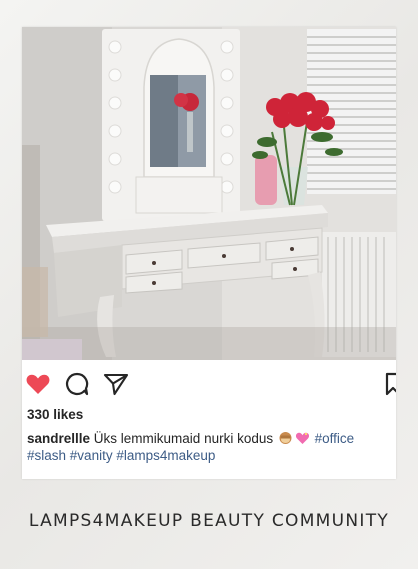 This screenshot has width=418, height=569. I want to click on like-button, so click(38, 384).